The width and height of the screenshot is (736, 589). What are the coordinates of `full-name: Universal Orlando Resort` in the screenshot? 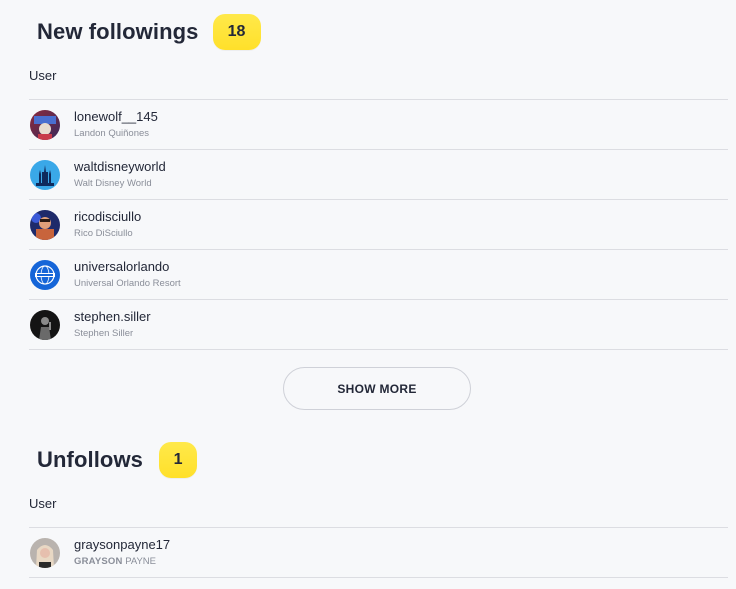 It's located at (127, 283).